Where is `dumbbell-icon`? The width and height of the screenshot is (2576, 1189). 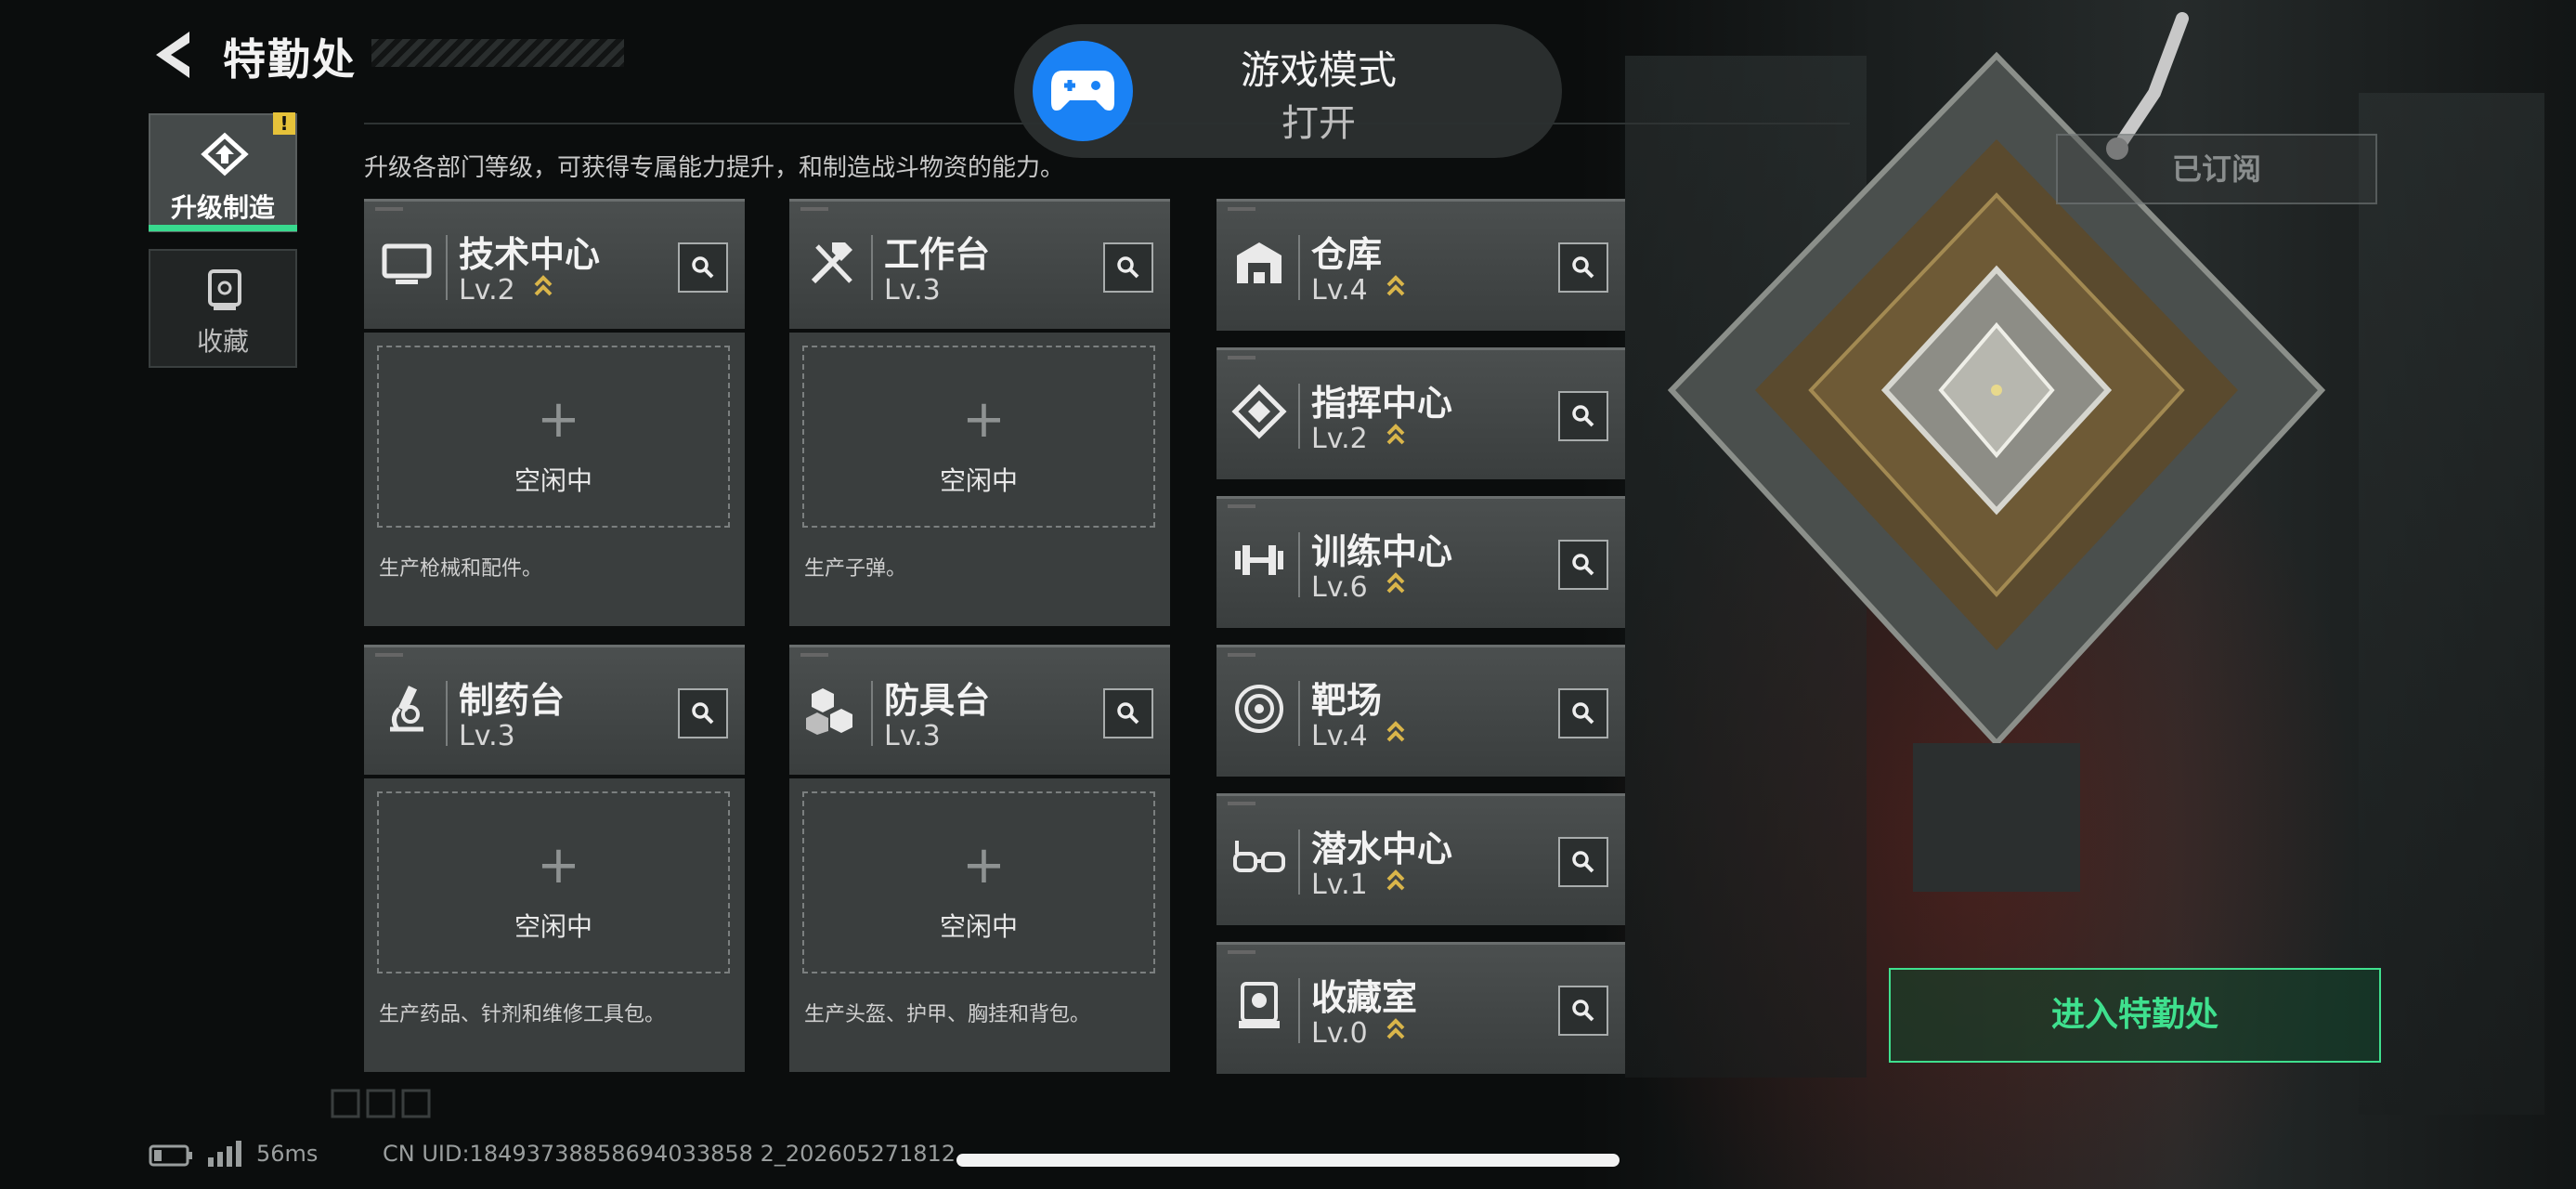 dumbbell-icon is located at coordinates (1259, 560).